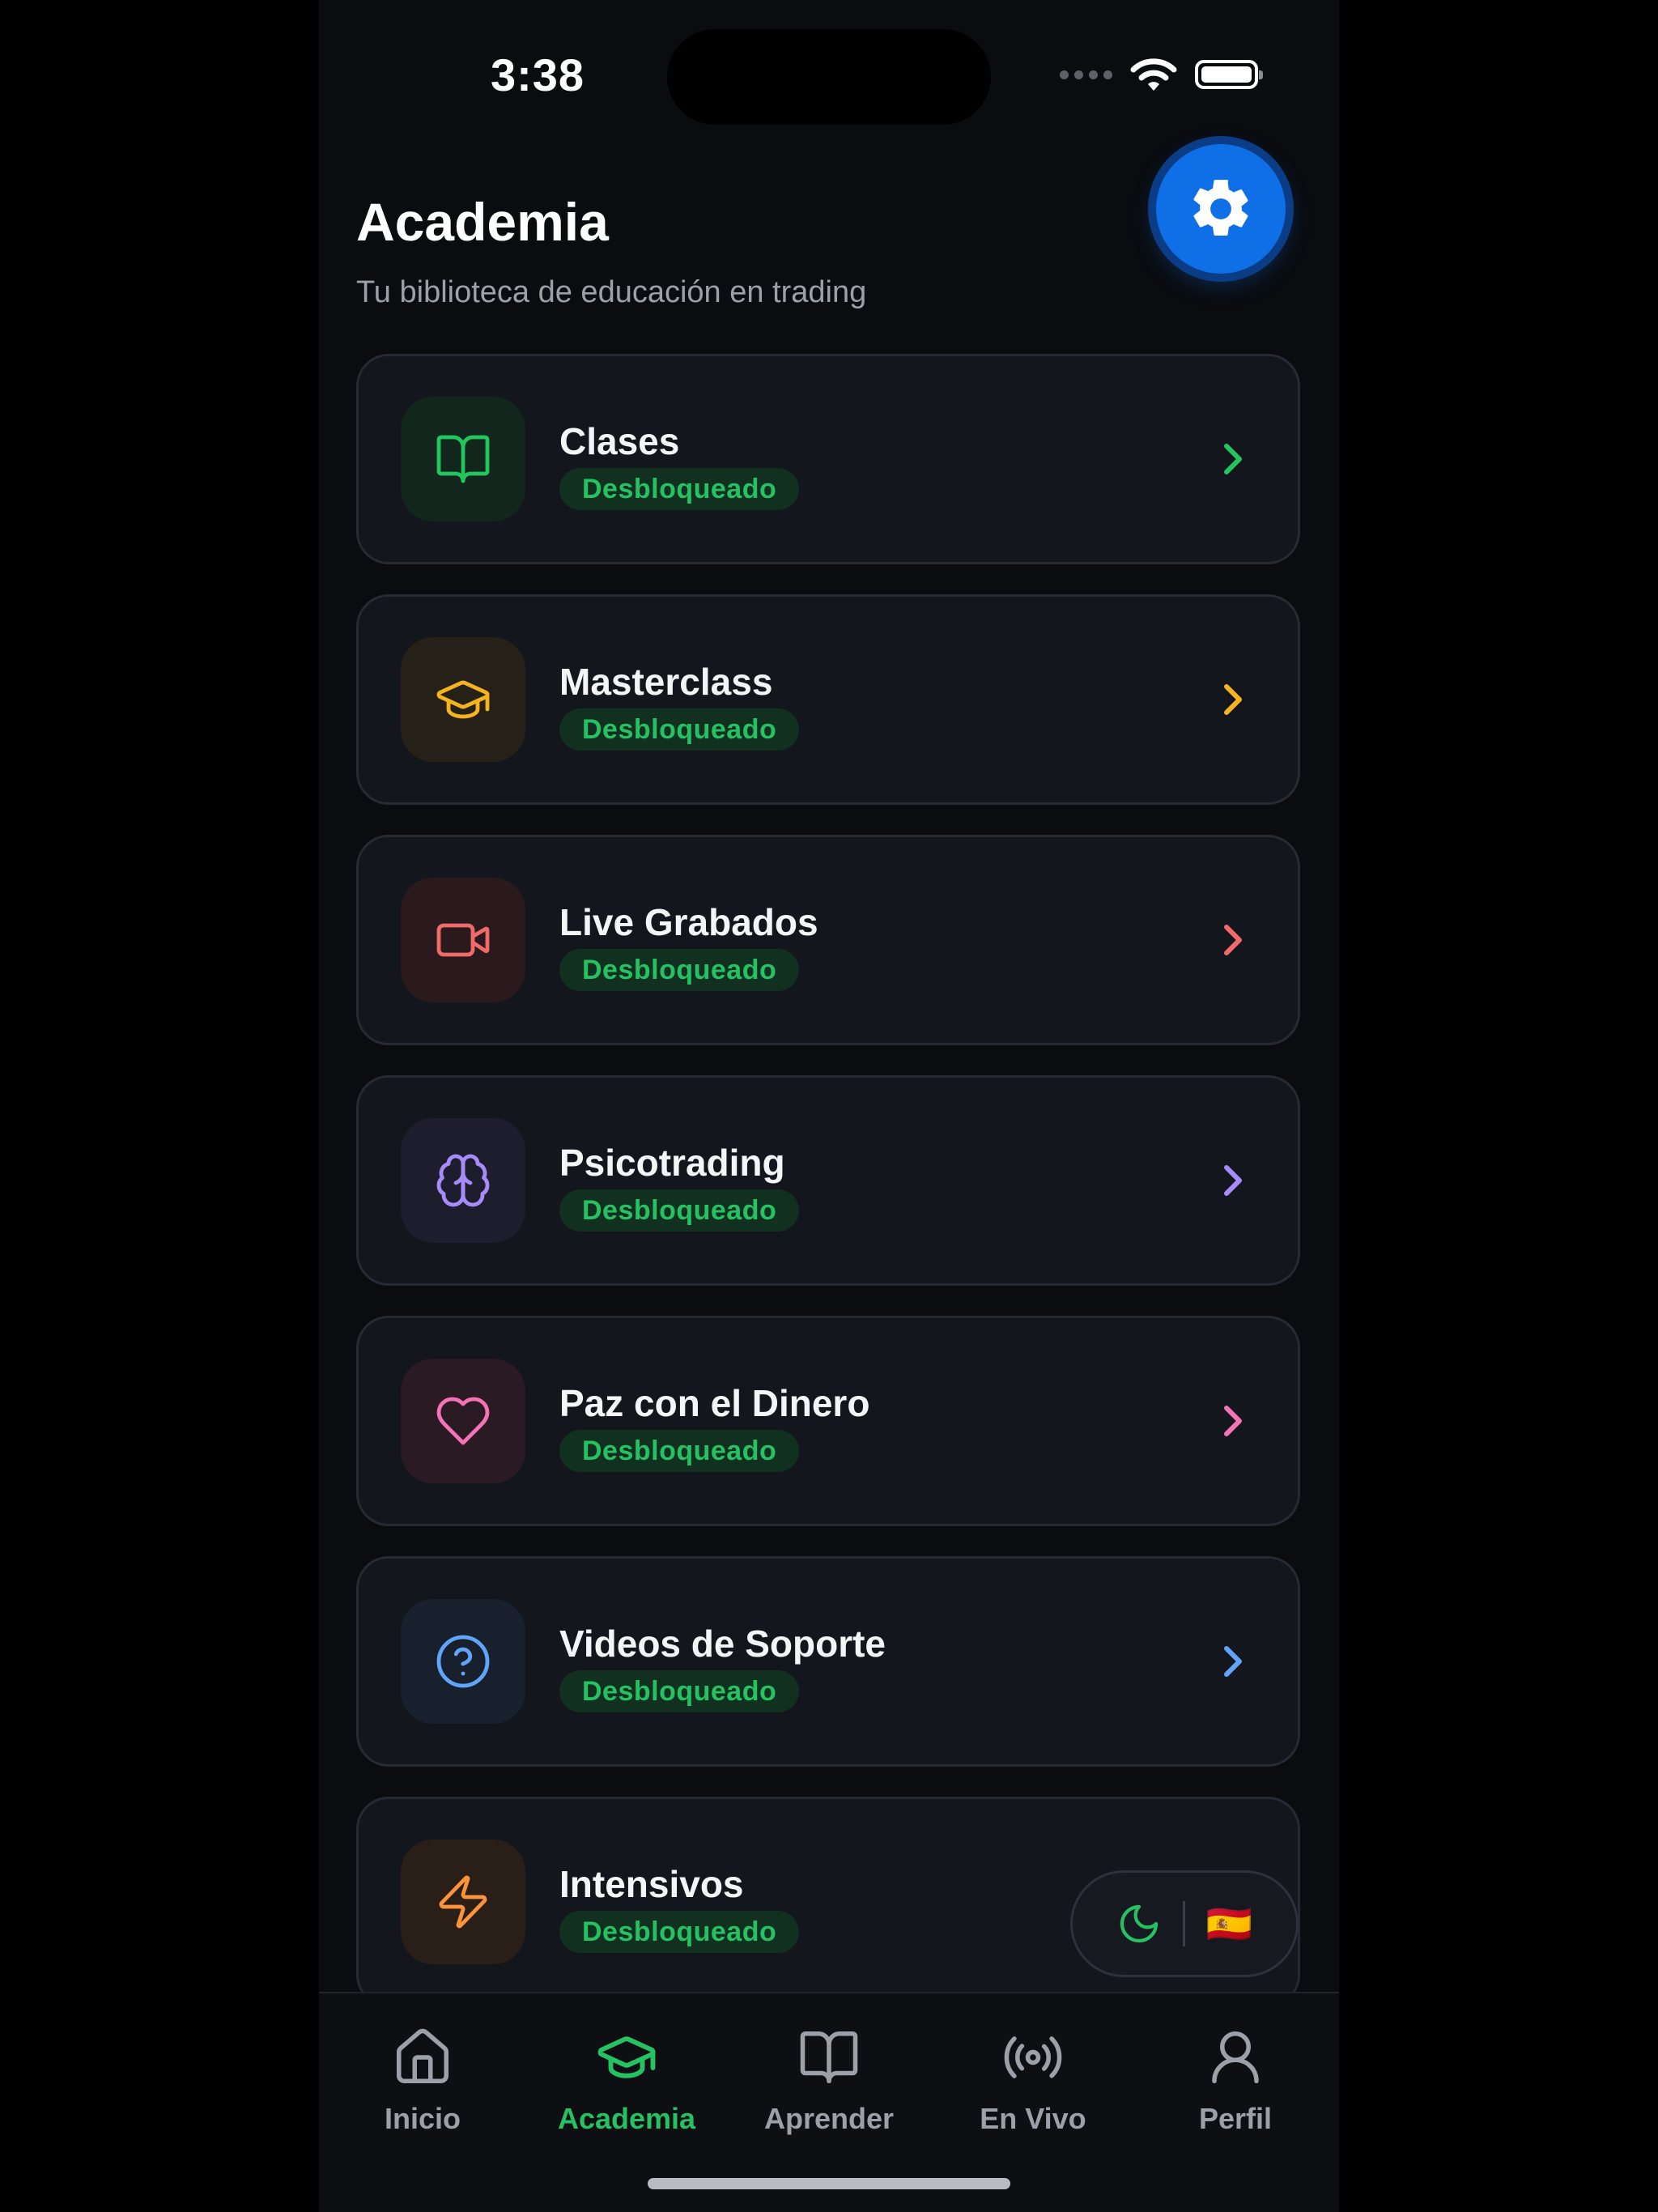 The width and height of the screenshot is (1658, 2212). What do you see at coordinates (828, 940) in the screenshot?
I see `card-live-grabados: Live Grabados Desbloqueado` at bounding box center [828, 940].